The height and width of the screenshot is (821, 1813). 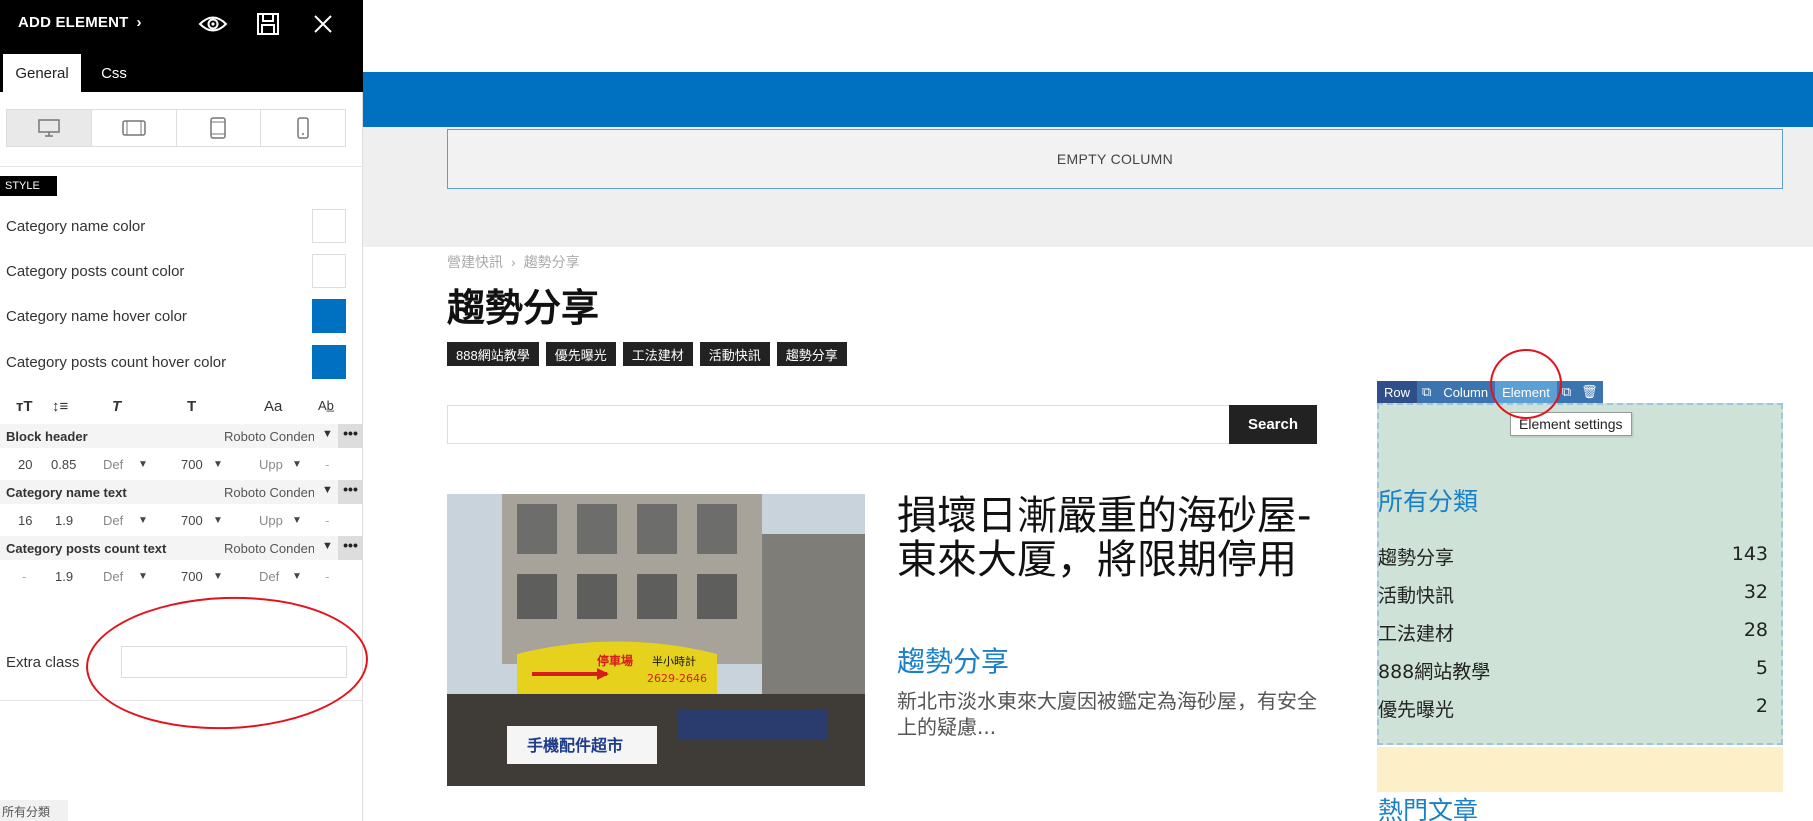 What do you see at coordinates (1107, 538) in the screenshot?
I see `post-title: 損壞日漸嚴重的海砂屋-東來大厦，將限期停用` at bounding box center [1107, 538].